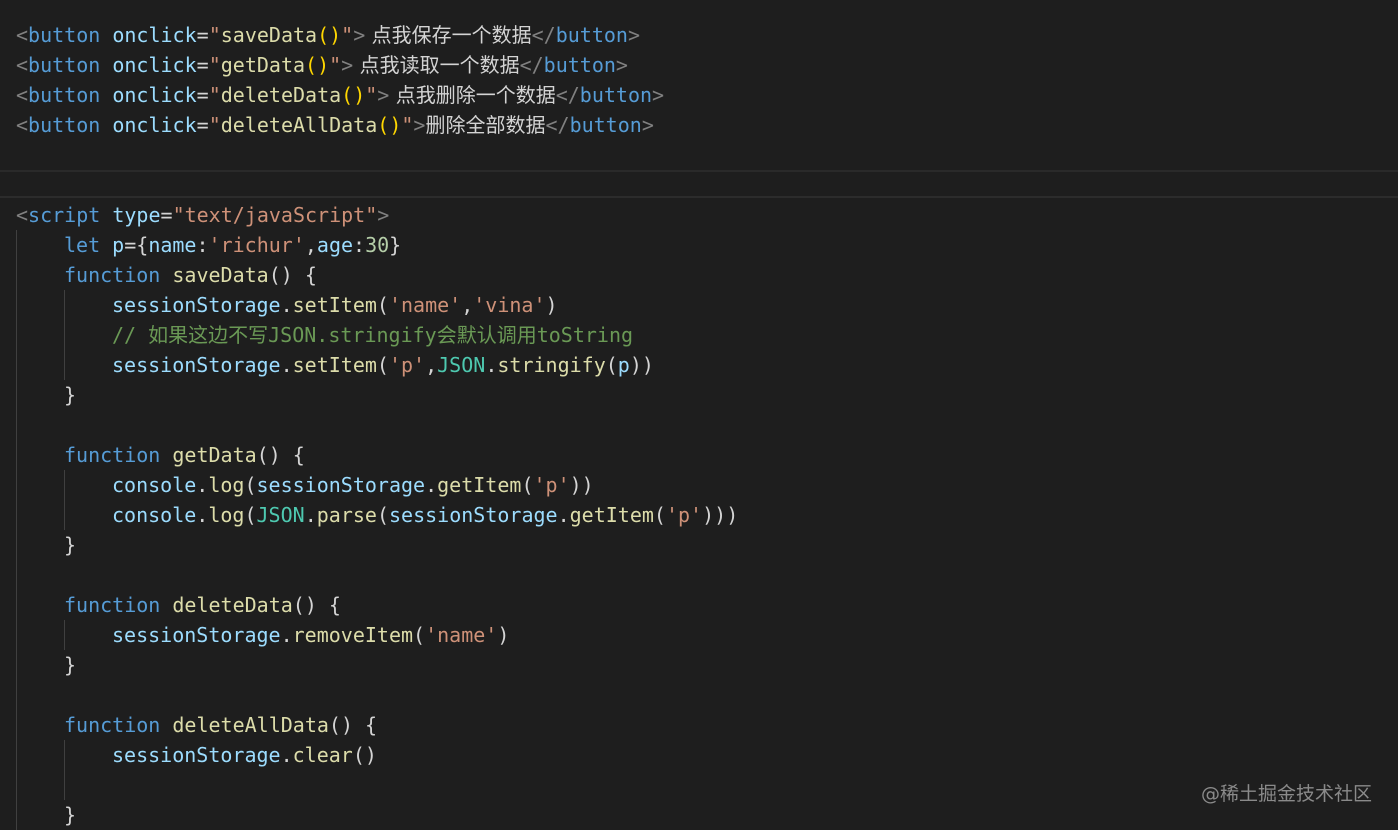 The width and height of the screenshot is (1398, 830). Describe the element at coordinates (220, 275) in the screenshot. I see `function-name: saveData` at that location.